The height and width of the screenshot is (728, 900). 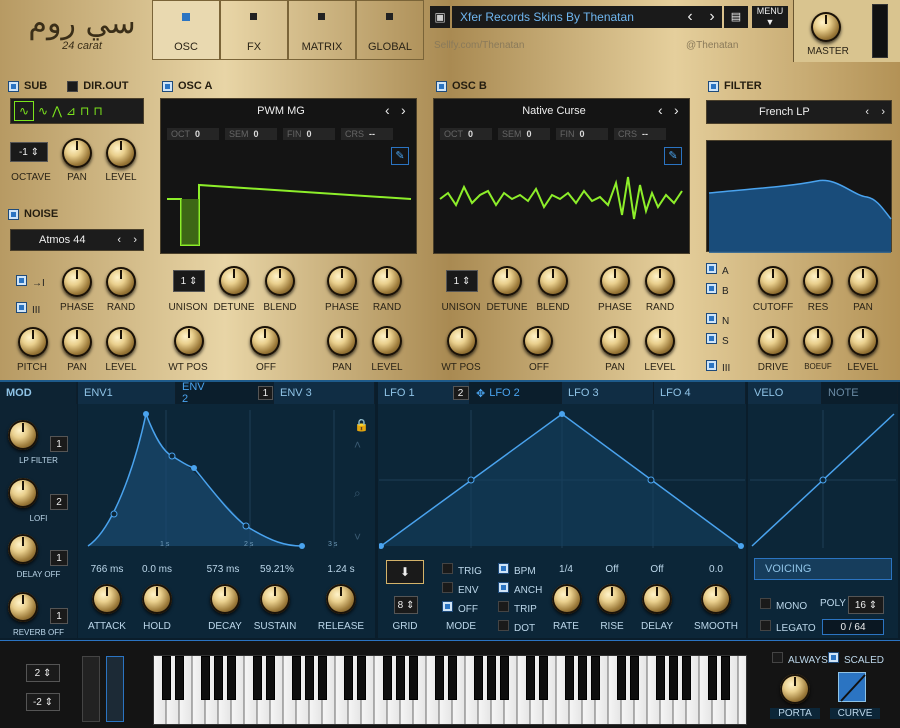 I want to click on sub-pan-knob, so click(x=77, y=153).